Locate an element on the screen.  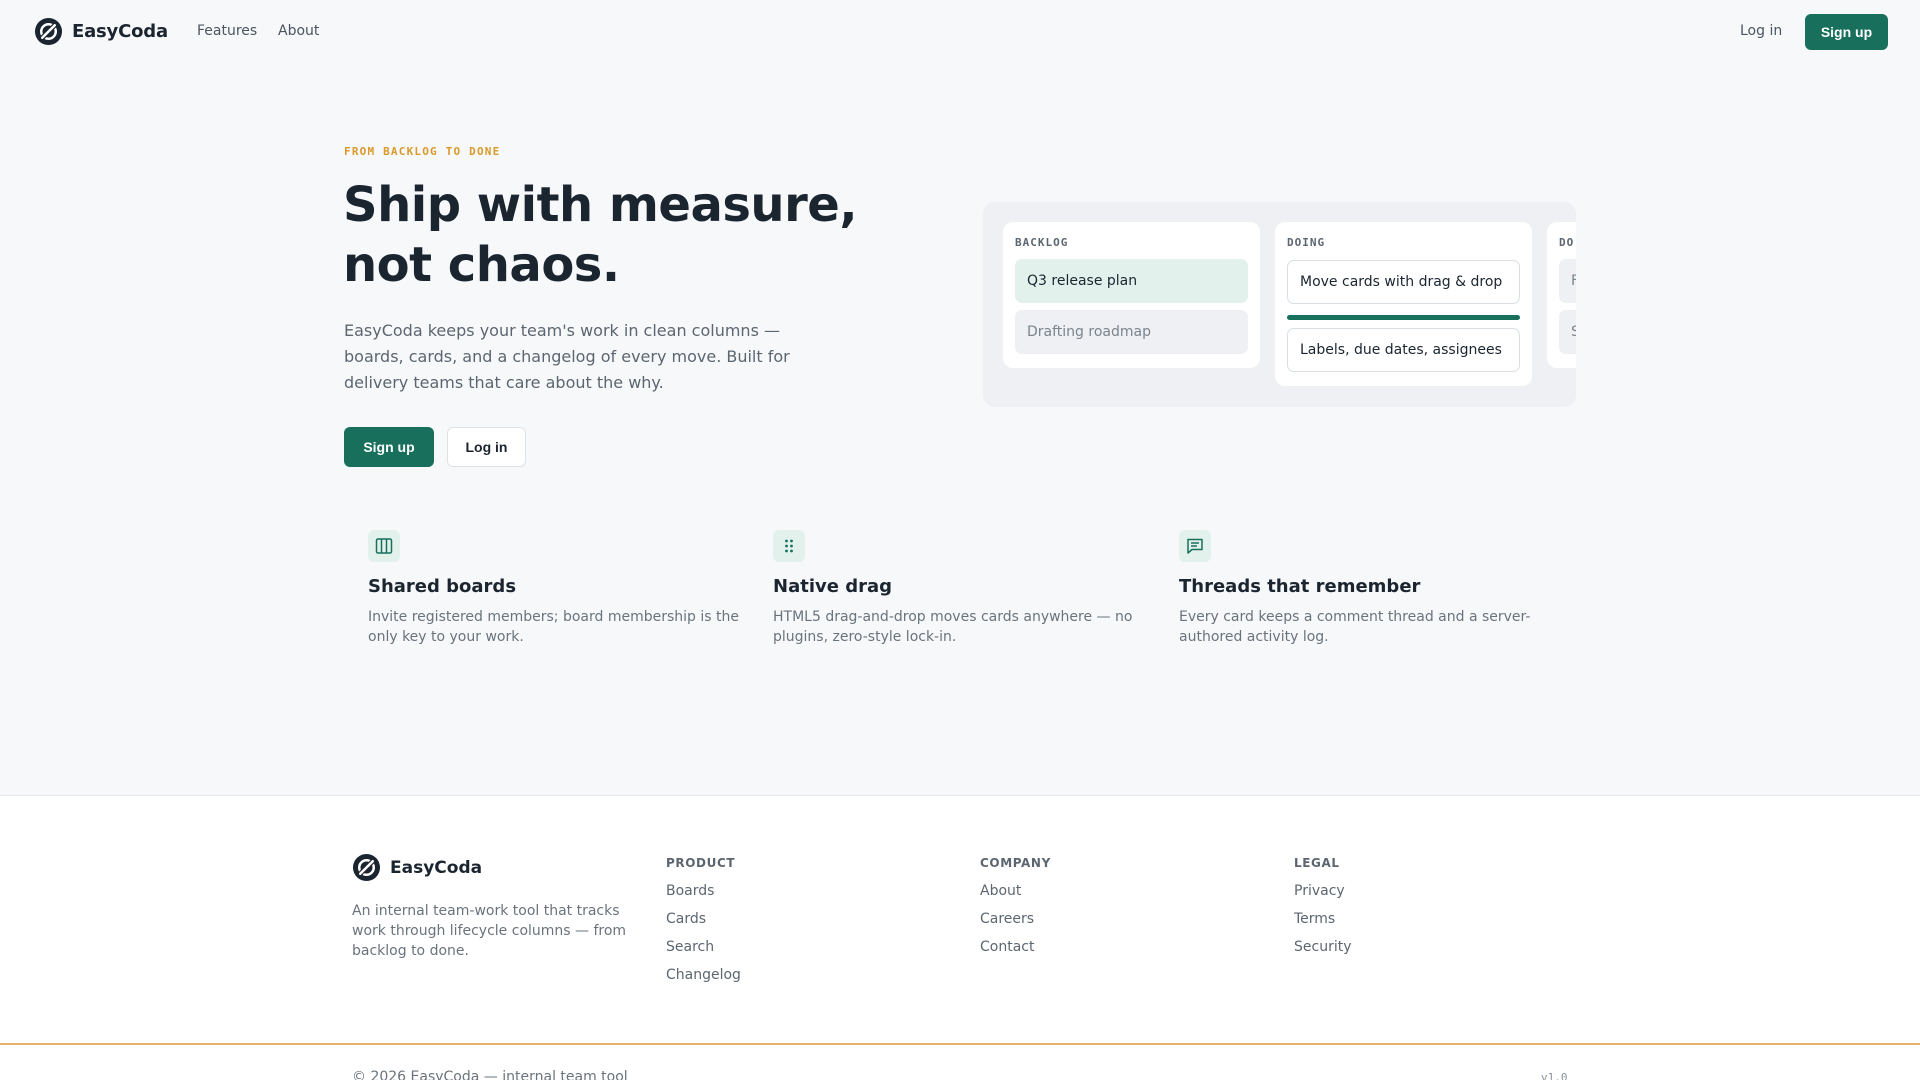
footer-link-changelog: Changelog is located at coordinates (703, 979).